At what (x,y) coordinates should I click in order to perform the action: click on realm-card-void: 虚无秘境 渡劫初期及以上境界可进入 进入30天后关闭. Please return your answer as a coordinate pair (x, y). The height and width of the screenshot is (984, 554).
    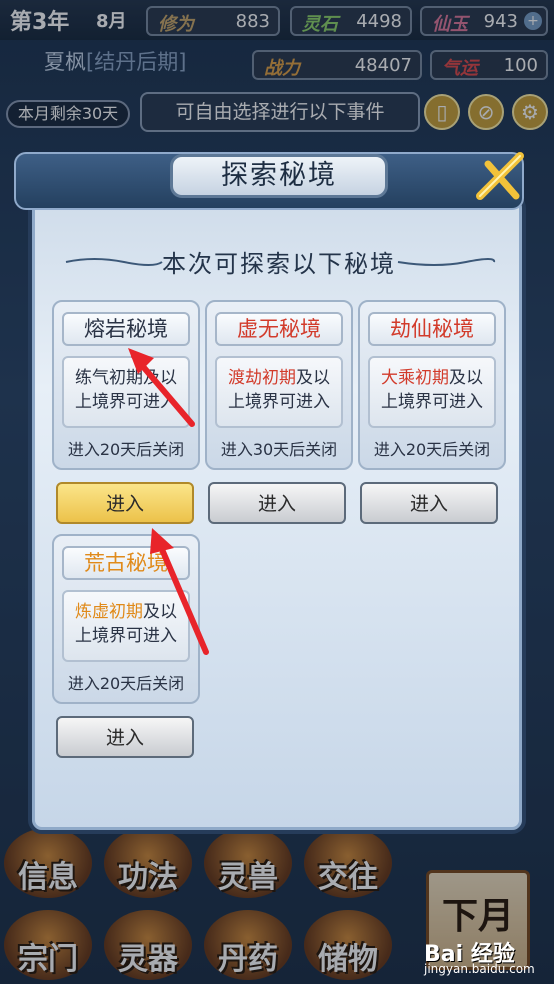
    Looking at the image, I should click on (279, 385).